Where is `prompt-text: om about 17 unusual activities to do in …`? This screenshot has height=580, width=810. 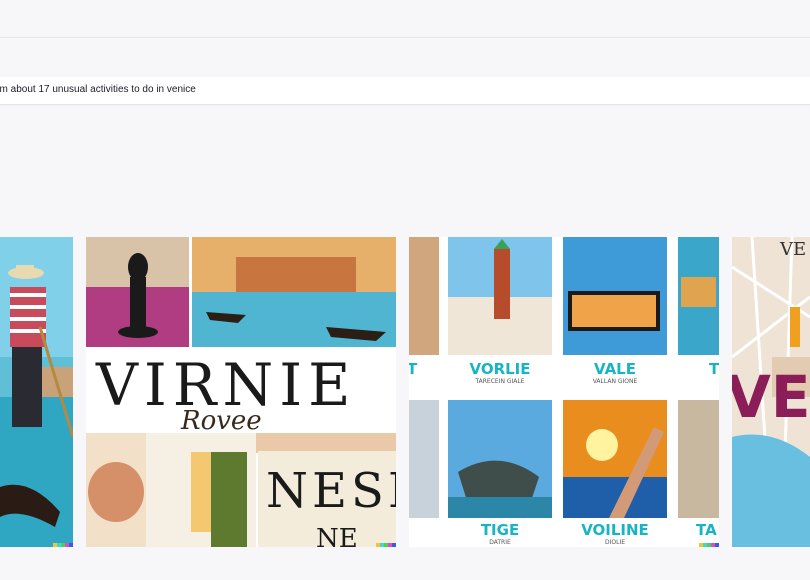
prompt-text: om about 17 unusual activities to do in … is located at coordinates (98, 89).